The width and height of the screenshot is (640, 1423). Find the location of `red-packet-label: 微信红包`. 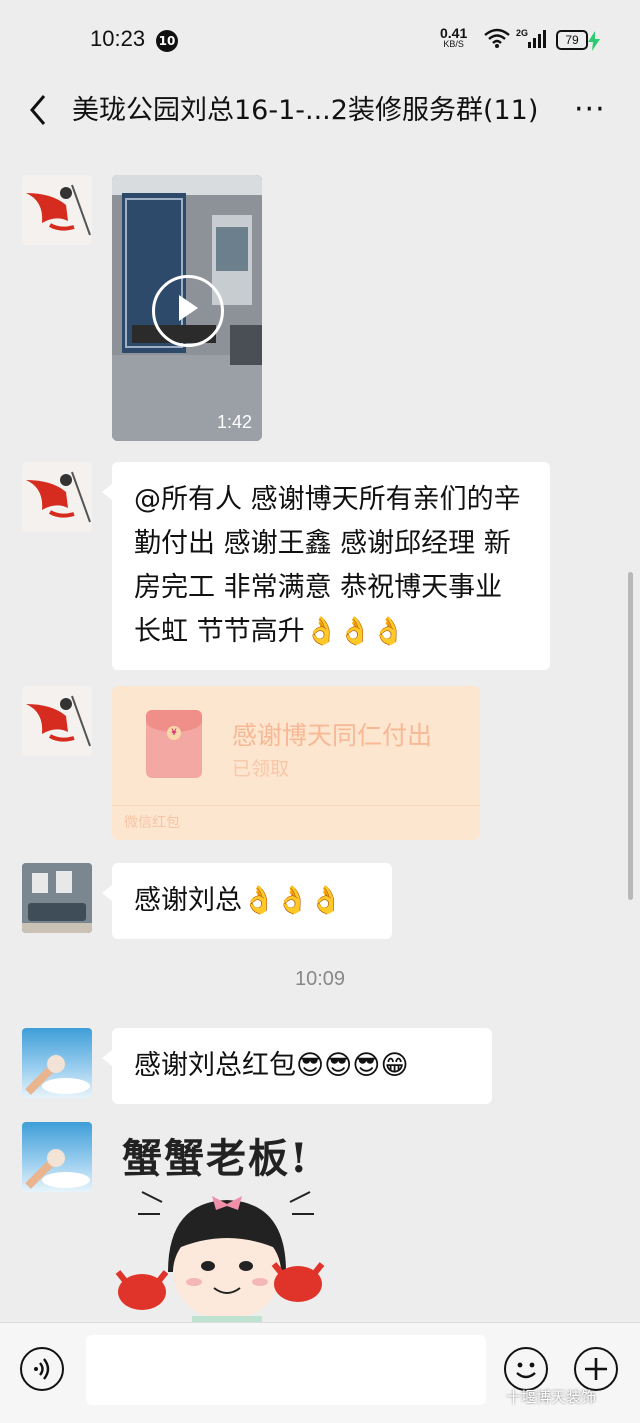

red-packet-label: 微信红包 is located at coordinates (152, 823).